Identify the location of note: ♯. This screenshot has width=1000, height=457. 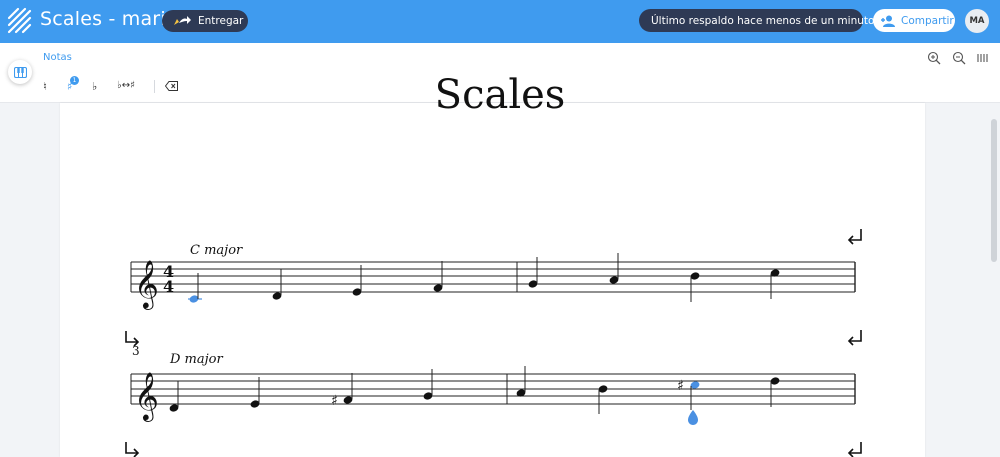
(688, 401).